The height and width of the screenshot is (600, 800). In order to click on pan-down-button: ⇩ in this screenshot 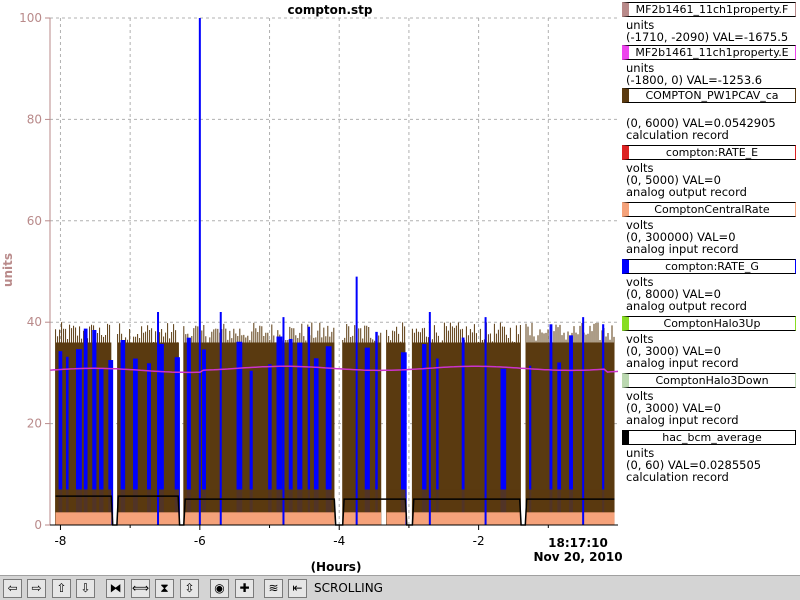, I will do `click(85, 588)`.